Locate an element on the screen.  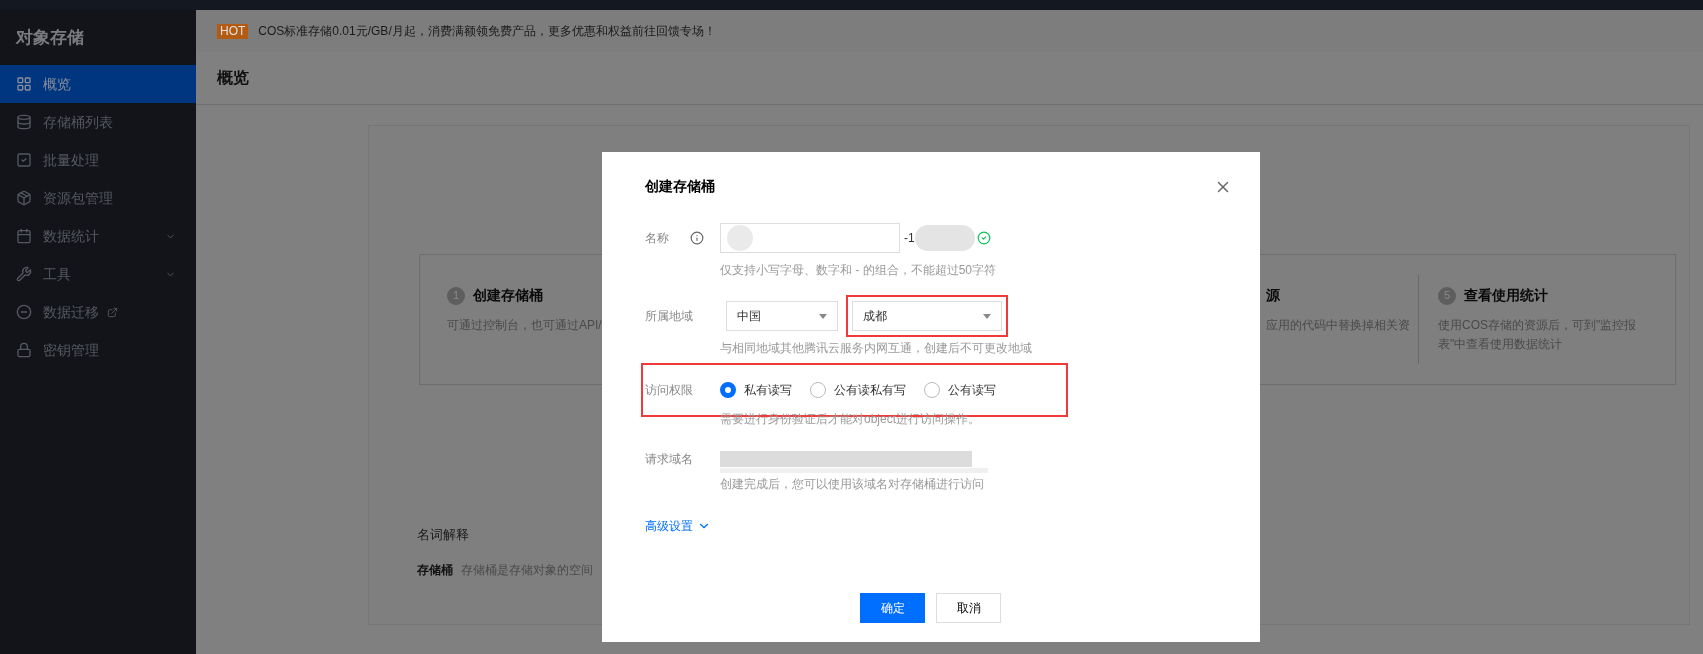
lock-icon is located at coordinates (24, 350).